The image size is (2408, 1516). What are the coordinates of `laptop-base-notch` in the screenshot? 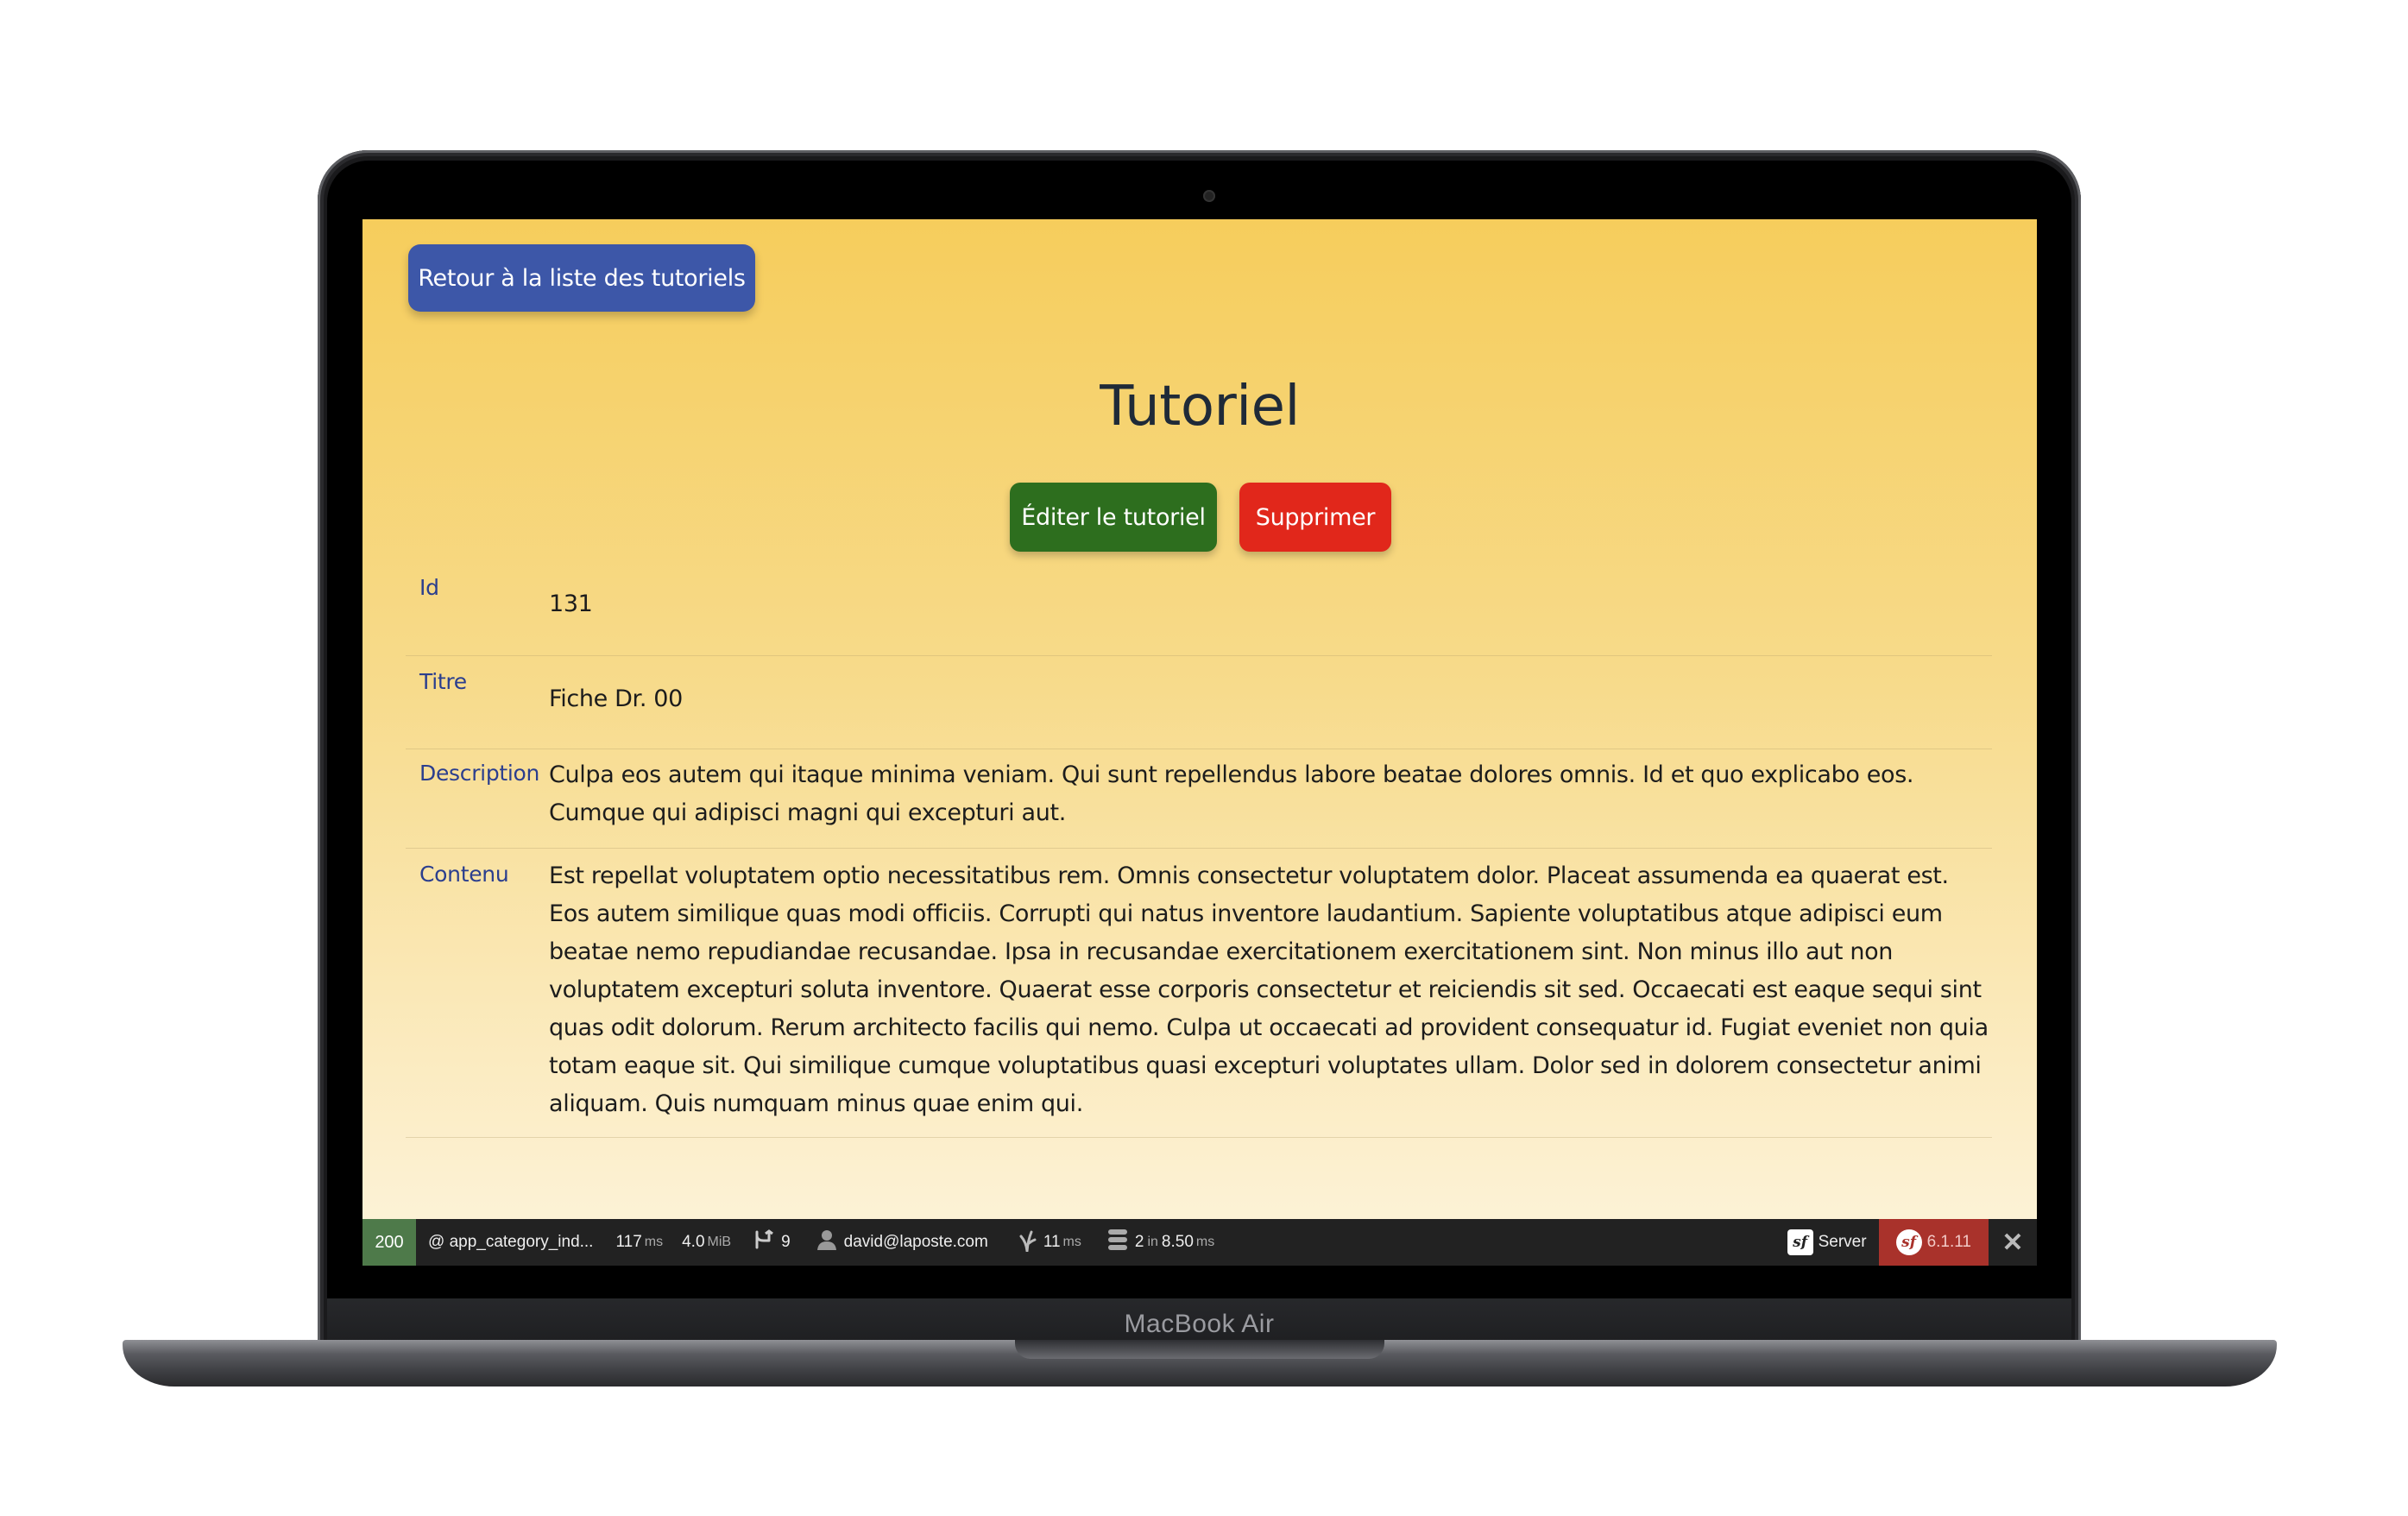 It's located at (1199, 1349).